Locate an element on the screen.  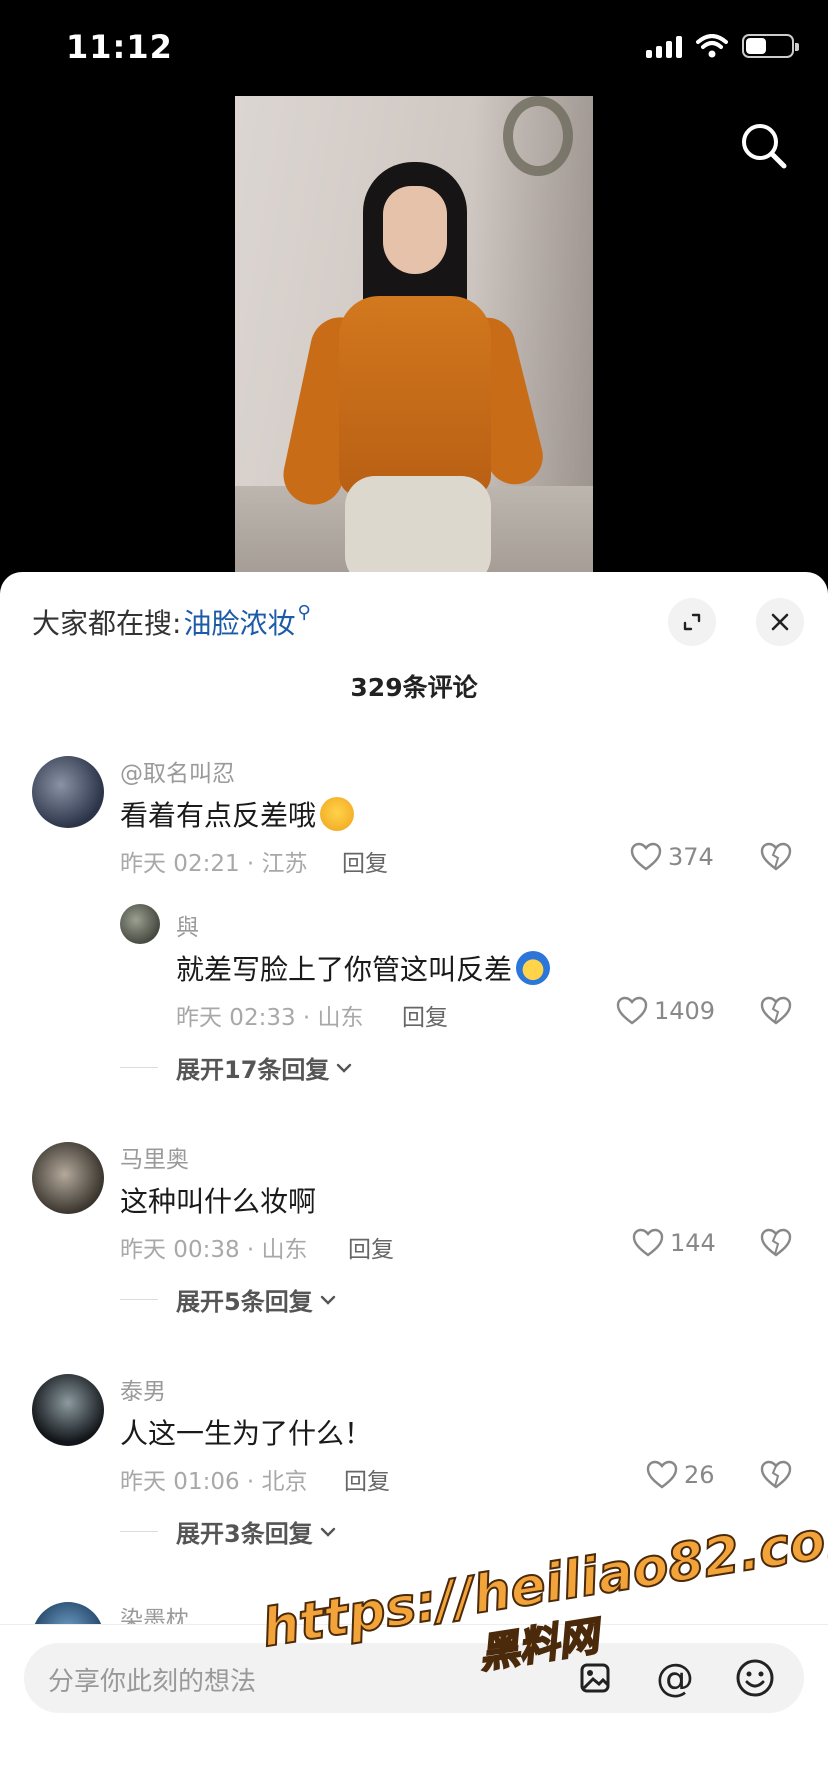
video-frame is located at coordinates (414, 336).